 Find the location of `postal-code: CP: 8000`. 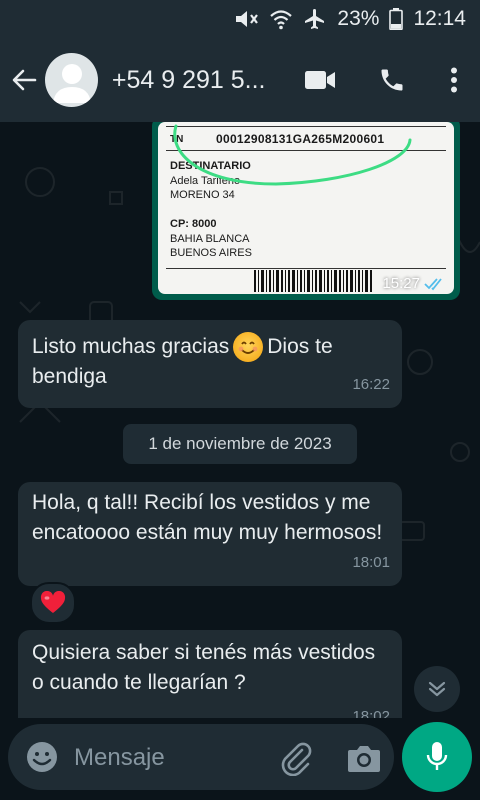

postal-code: CP: 8000 is located at coordinates (193, 224).